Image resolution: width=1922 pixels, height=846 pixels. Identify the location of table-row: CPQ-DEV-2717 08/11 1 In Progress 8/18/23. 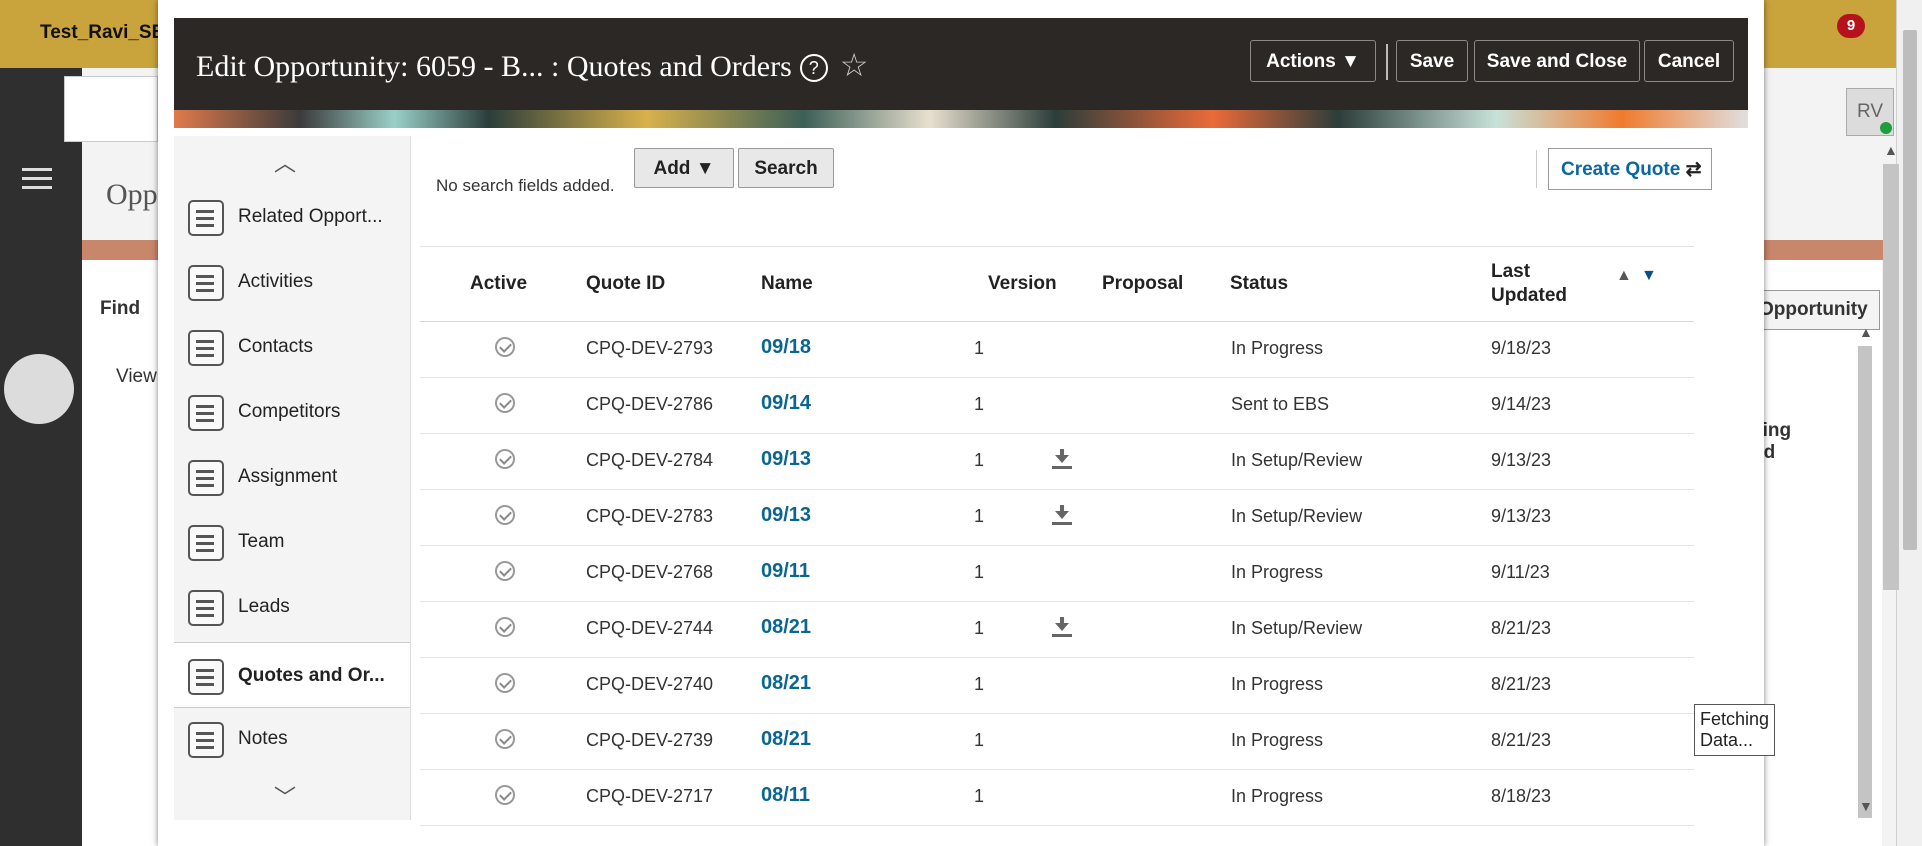
(1057, 797).